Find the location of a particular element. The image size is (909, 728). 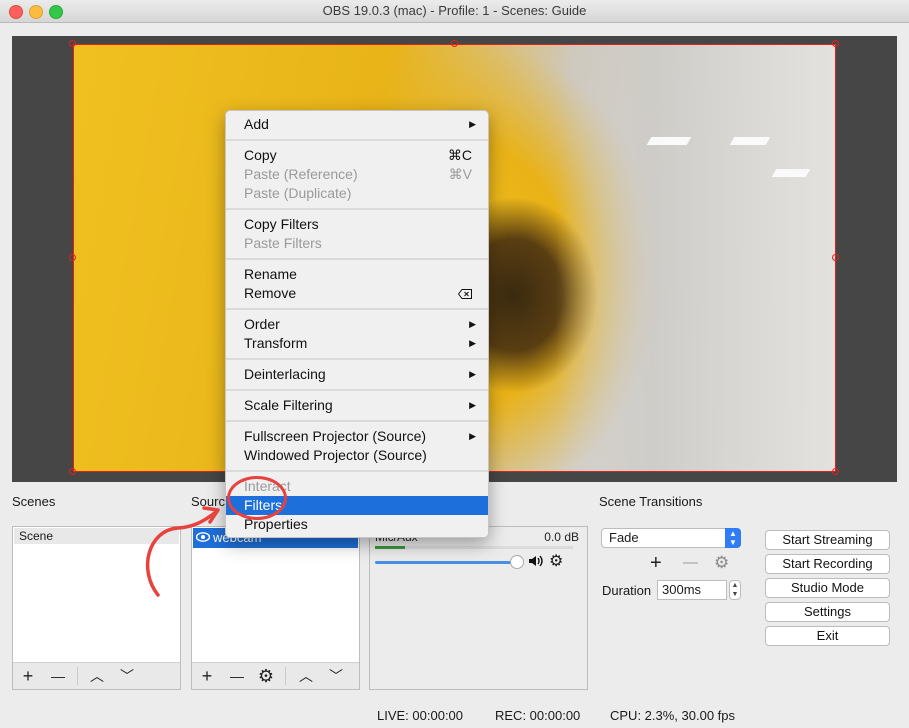

menu-item-deinterlacing: Deinterlacing ▶ is located at coordinates (357, 374).